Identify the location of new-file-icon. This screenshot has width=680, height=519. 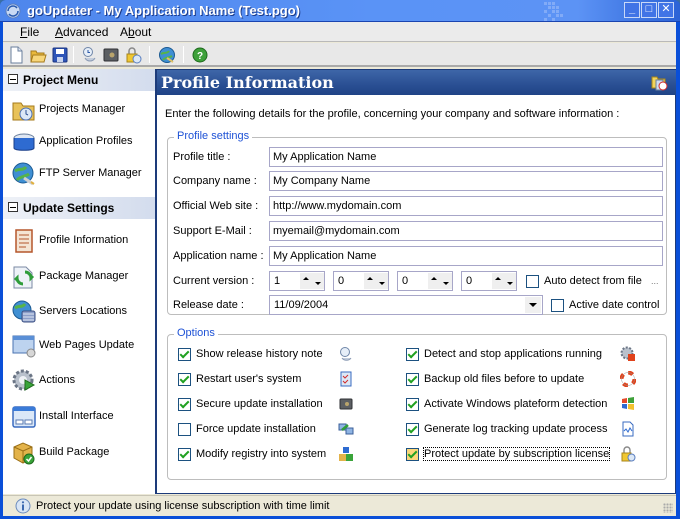
(16, 55).